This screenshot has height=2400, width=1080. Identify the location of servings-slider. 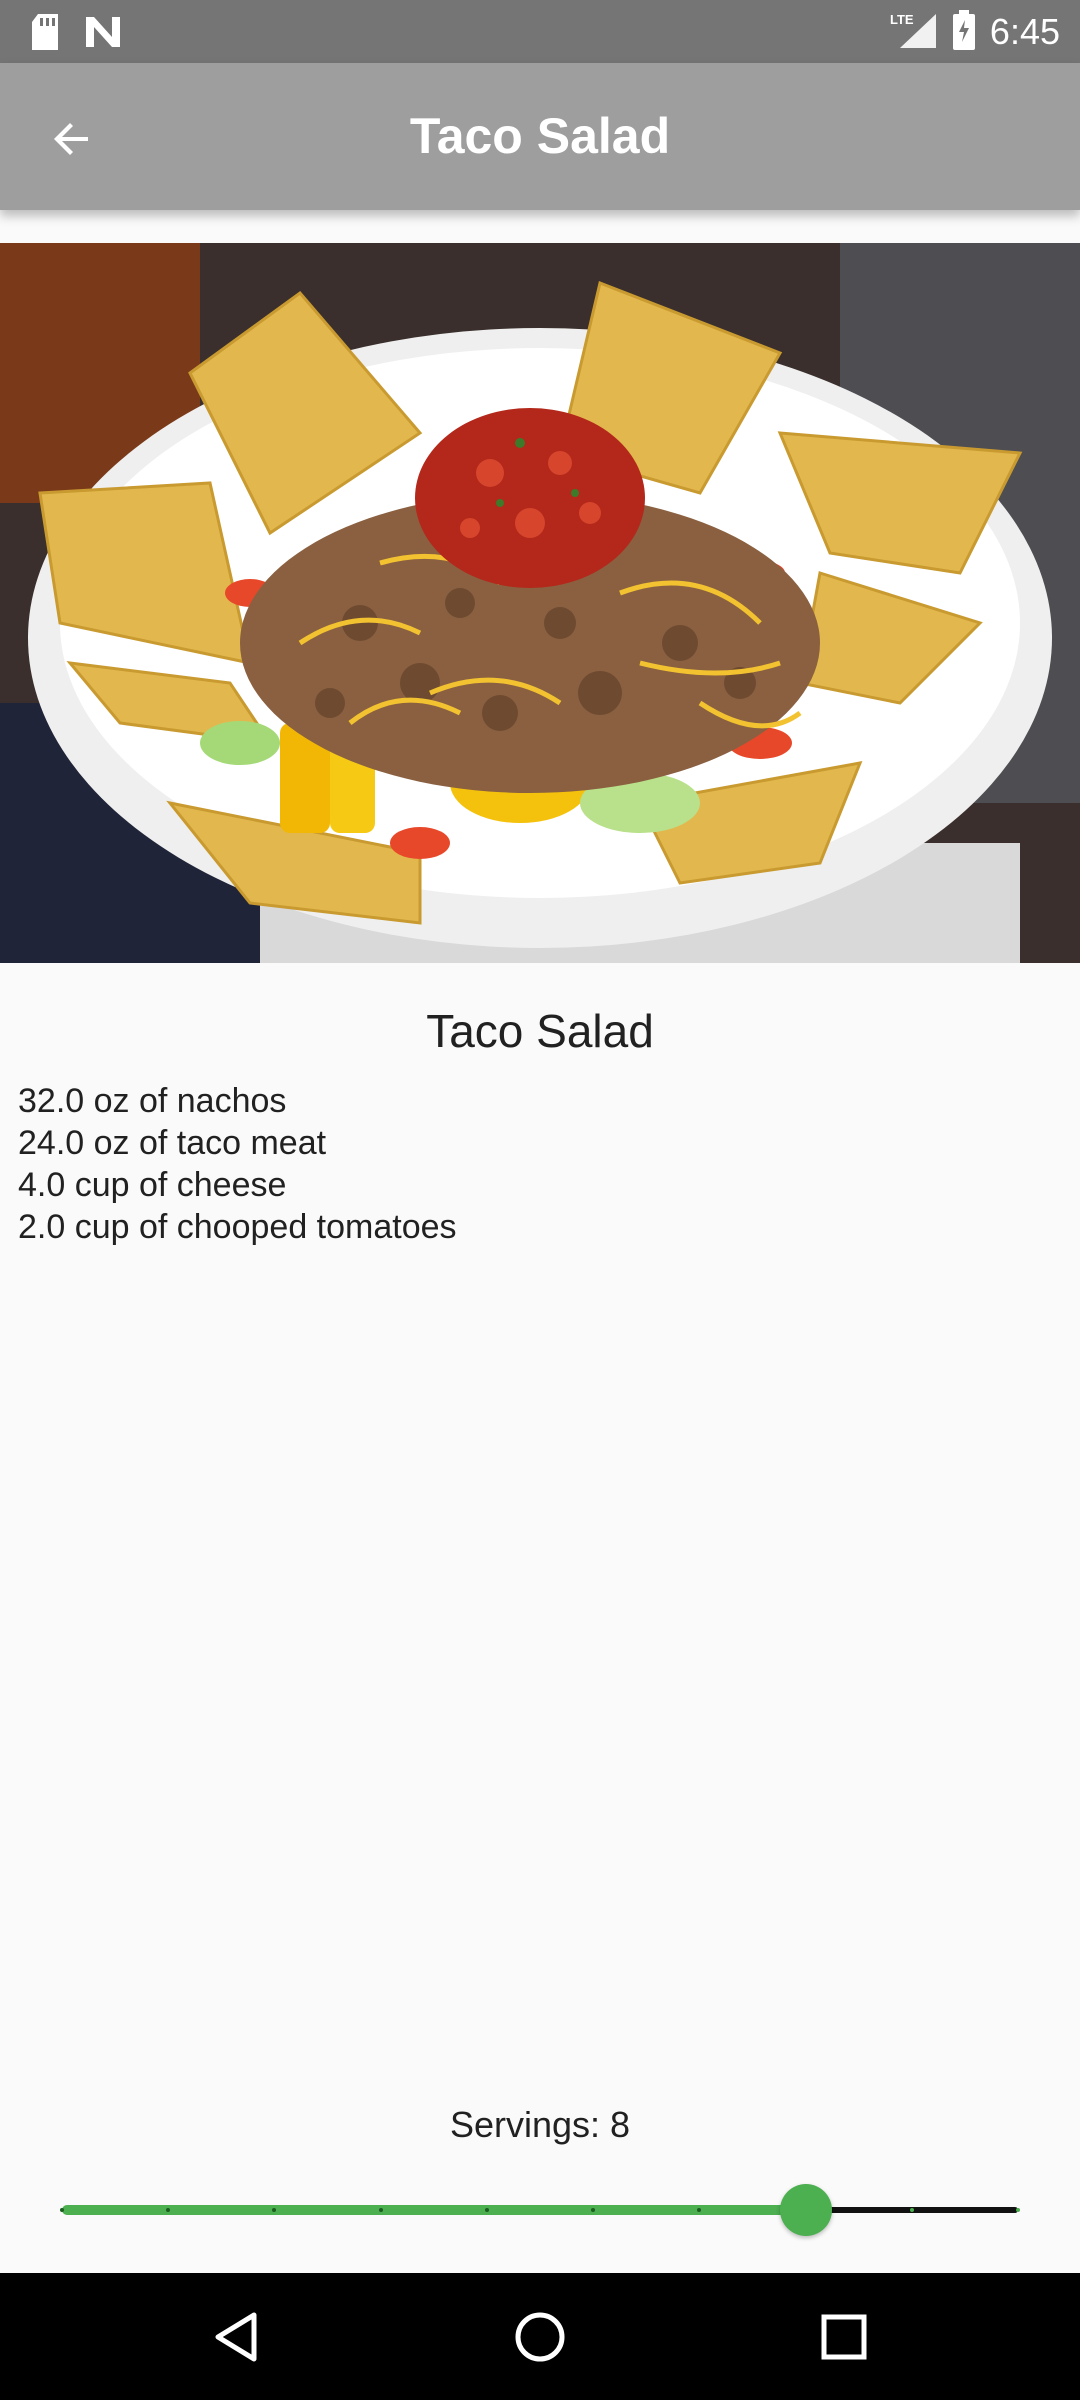
(540, 2210).